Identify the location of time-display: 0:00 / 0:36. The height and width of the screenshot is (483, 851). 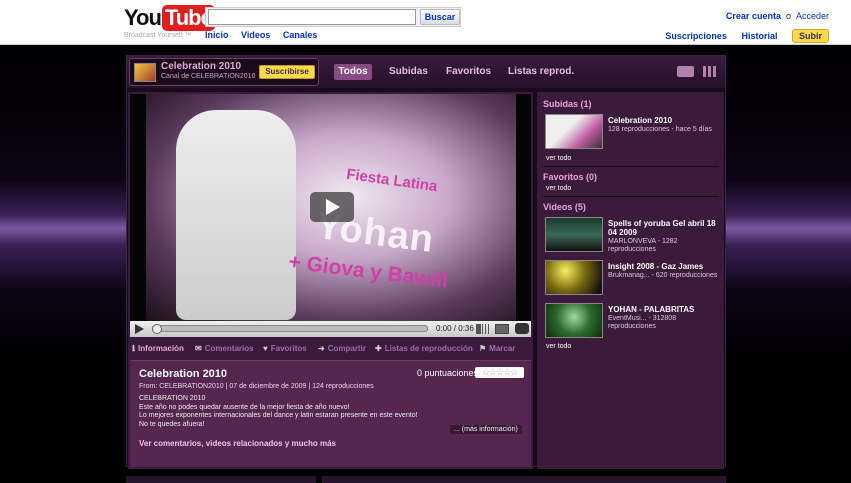
(455, 328).